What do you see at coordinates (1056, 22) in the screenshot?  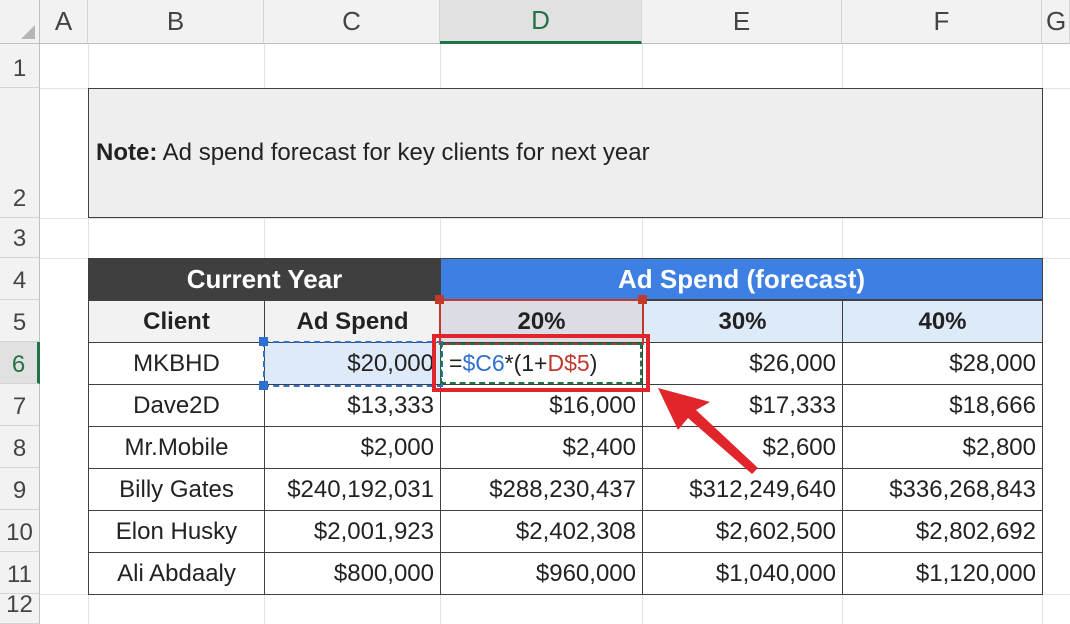 I see `column-header-g: G` at bounding box center [1056, 22].